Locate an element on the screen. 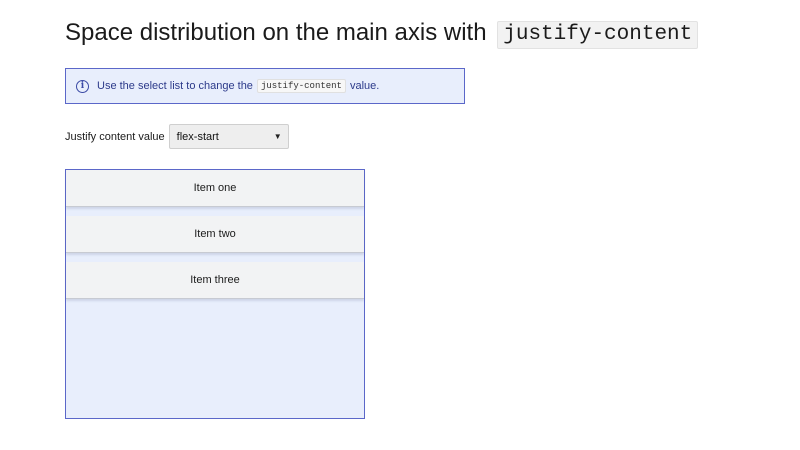 The height and width of the screenshot is (450, 800). justify-content-label: Justify content value is located at coordinates (115, 136).